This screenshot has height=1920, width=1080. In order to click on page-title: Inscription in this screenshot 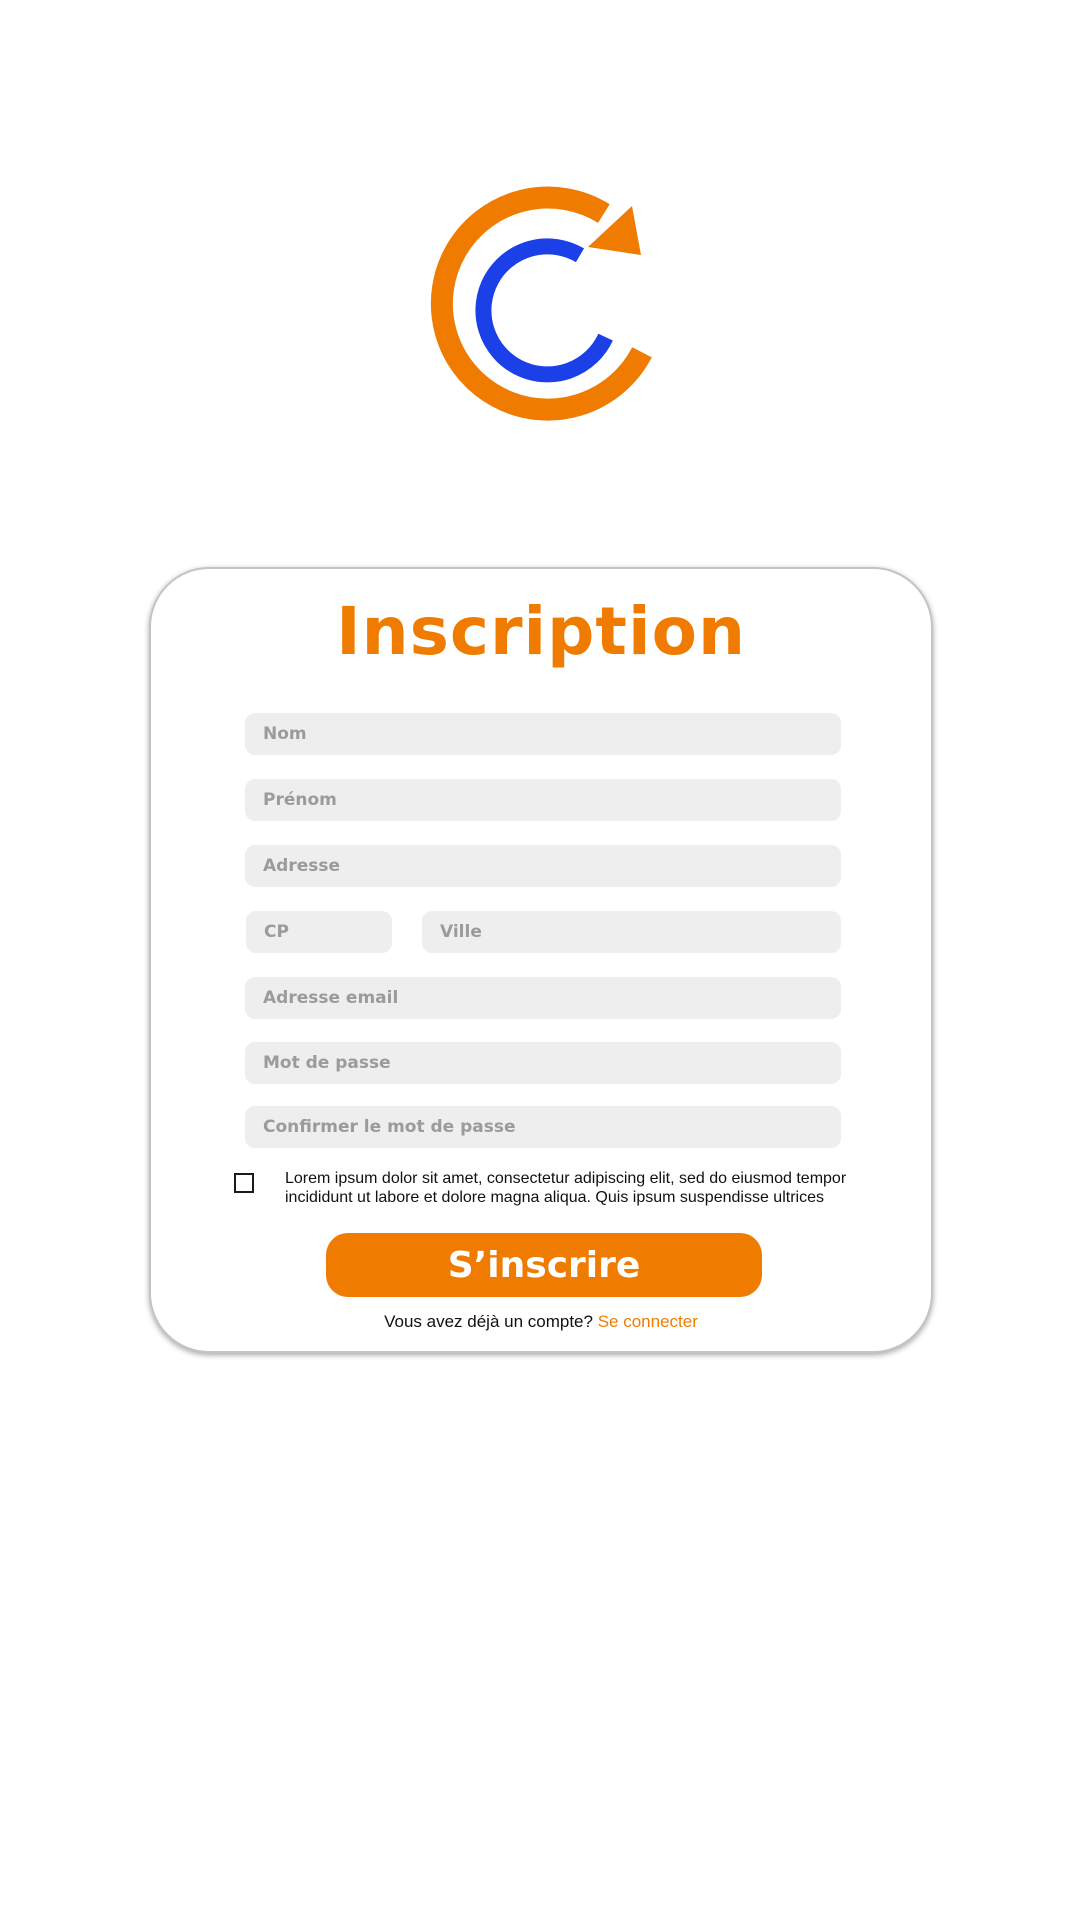, I will do `click(541, 631)`.